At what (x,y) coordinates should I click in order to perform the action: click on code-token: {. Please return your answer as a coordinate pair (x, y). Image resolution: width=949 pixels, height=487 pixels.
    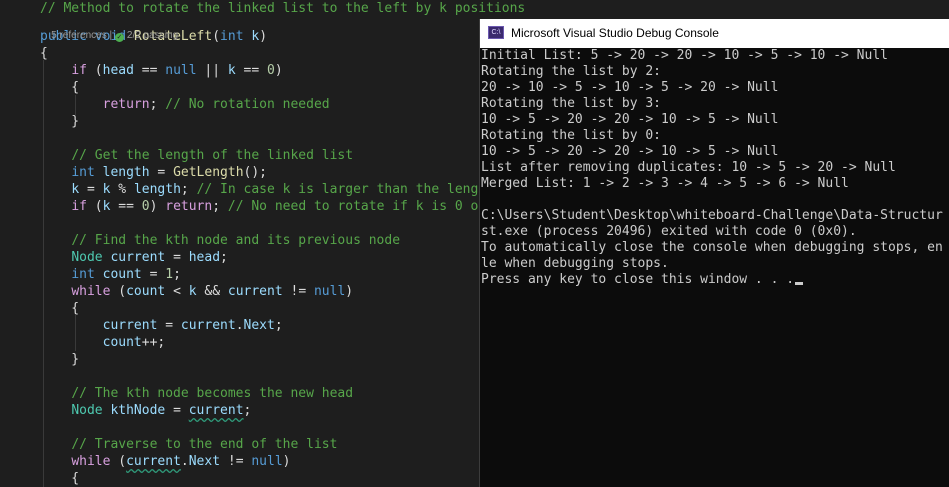
    Looking at the image, I should click on (60, 478).